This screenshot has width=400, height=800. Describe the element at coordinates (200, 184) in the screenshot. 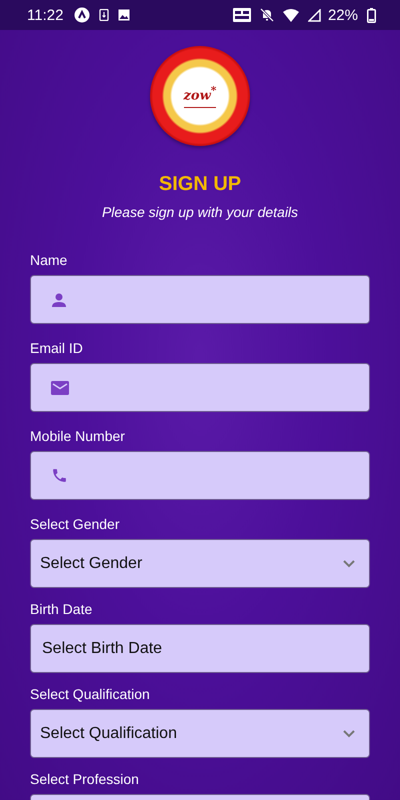

I see `page-title: SIGN UP` at that location.